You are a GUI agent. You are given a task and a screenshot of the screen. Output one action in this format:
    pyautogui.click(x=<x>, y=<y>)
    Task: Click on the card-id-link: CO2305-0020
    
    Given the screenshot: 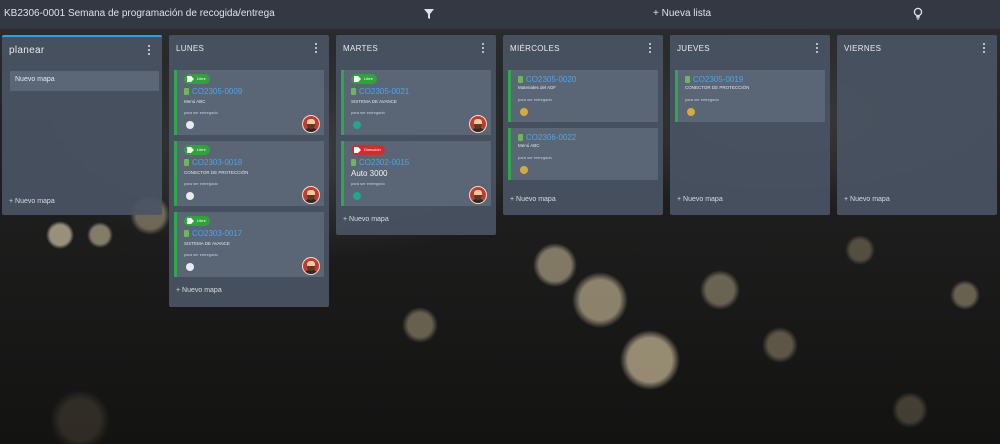 What is the action you would take?
    pyautogui.click(x=547, y=79)
    